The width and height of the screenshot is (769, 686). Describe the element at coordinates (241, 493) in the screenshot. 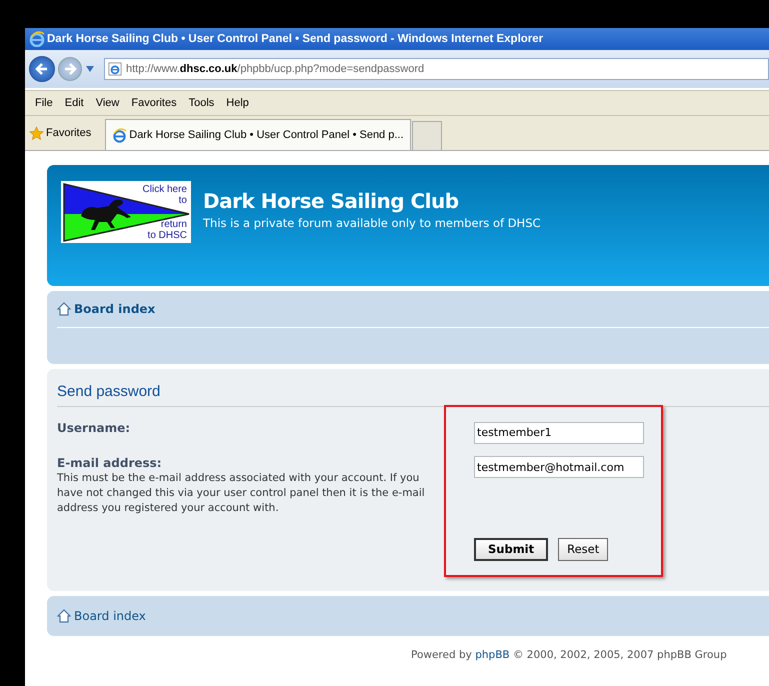

I see `field-explanation: This must be the e-mail address associated with your account. If you have not changed this via your user control panel then it is the e-mail address you registered your account with.` at that location.